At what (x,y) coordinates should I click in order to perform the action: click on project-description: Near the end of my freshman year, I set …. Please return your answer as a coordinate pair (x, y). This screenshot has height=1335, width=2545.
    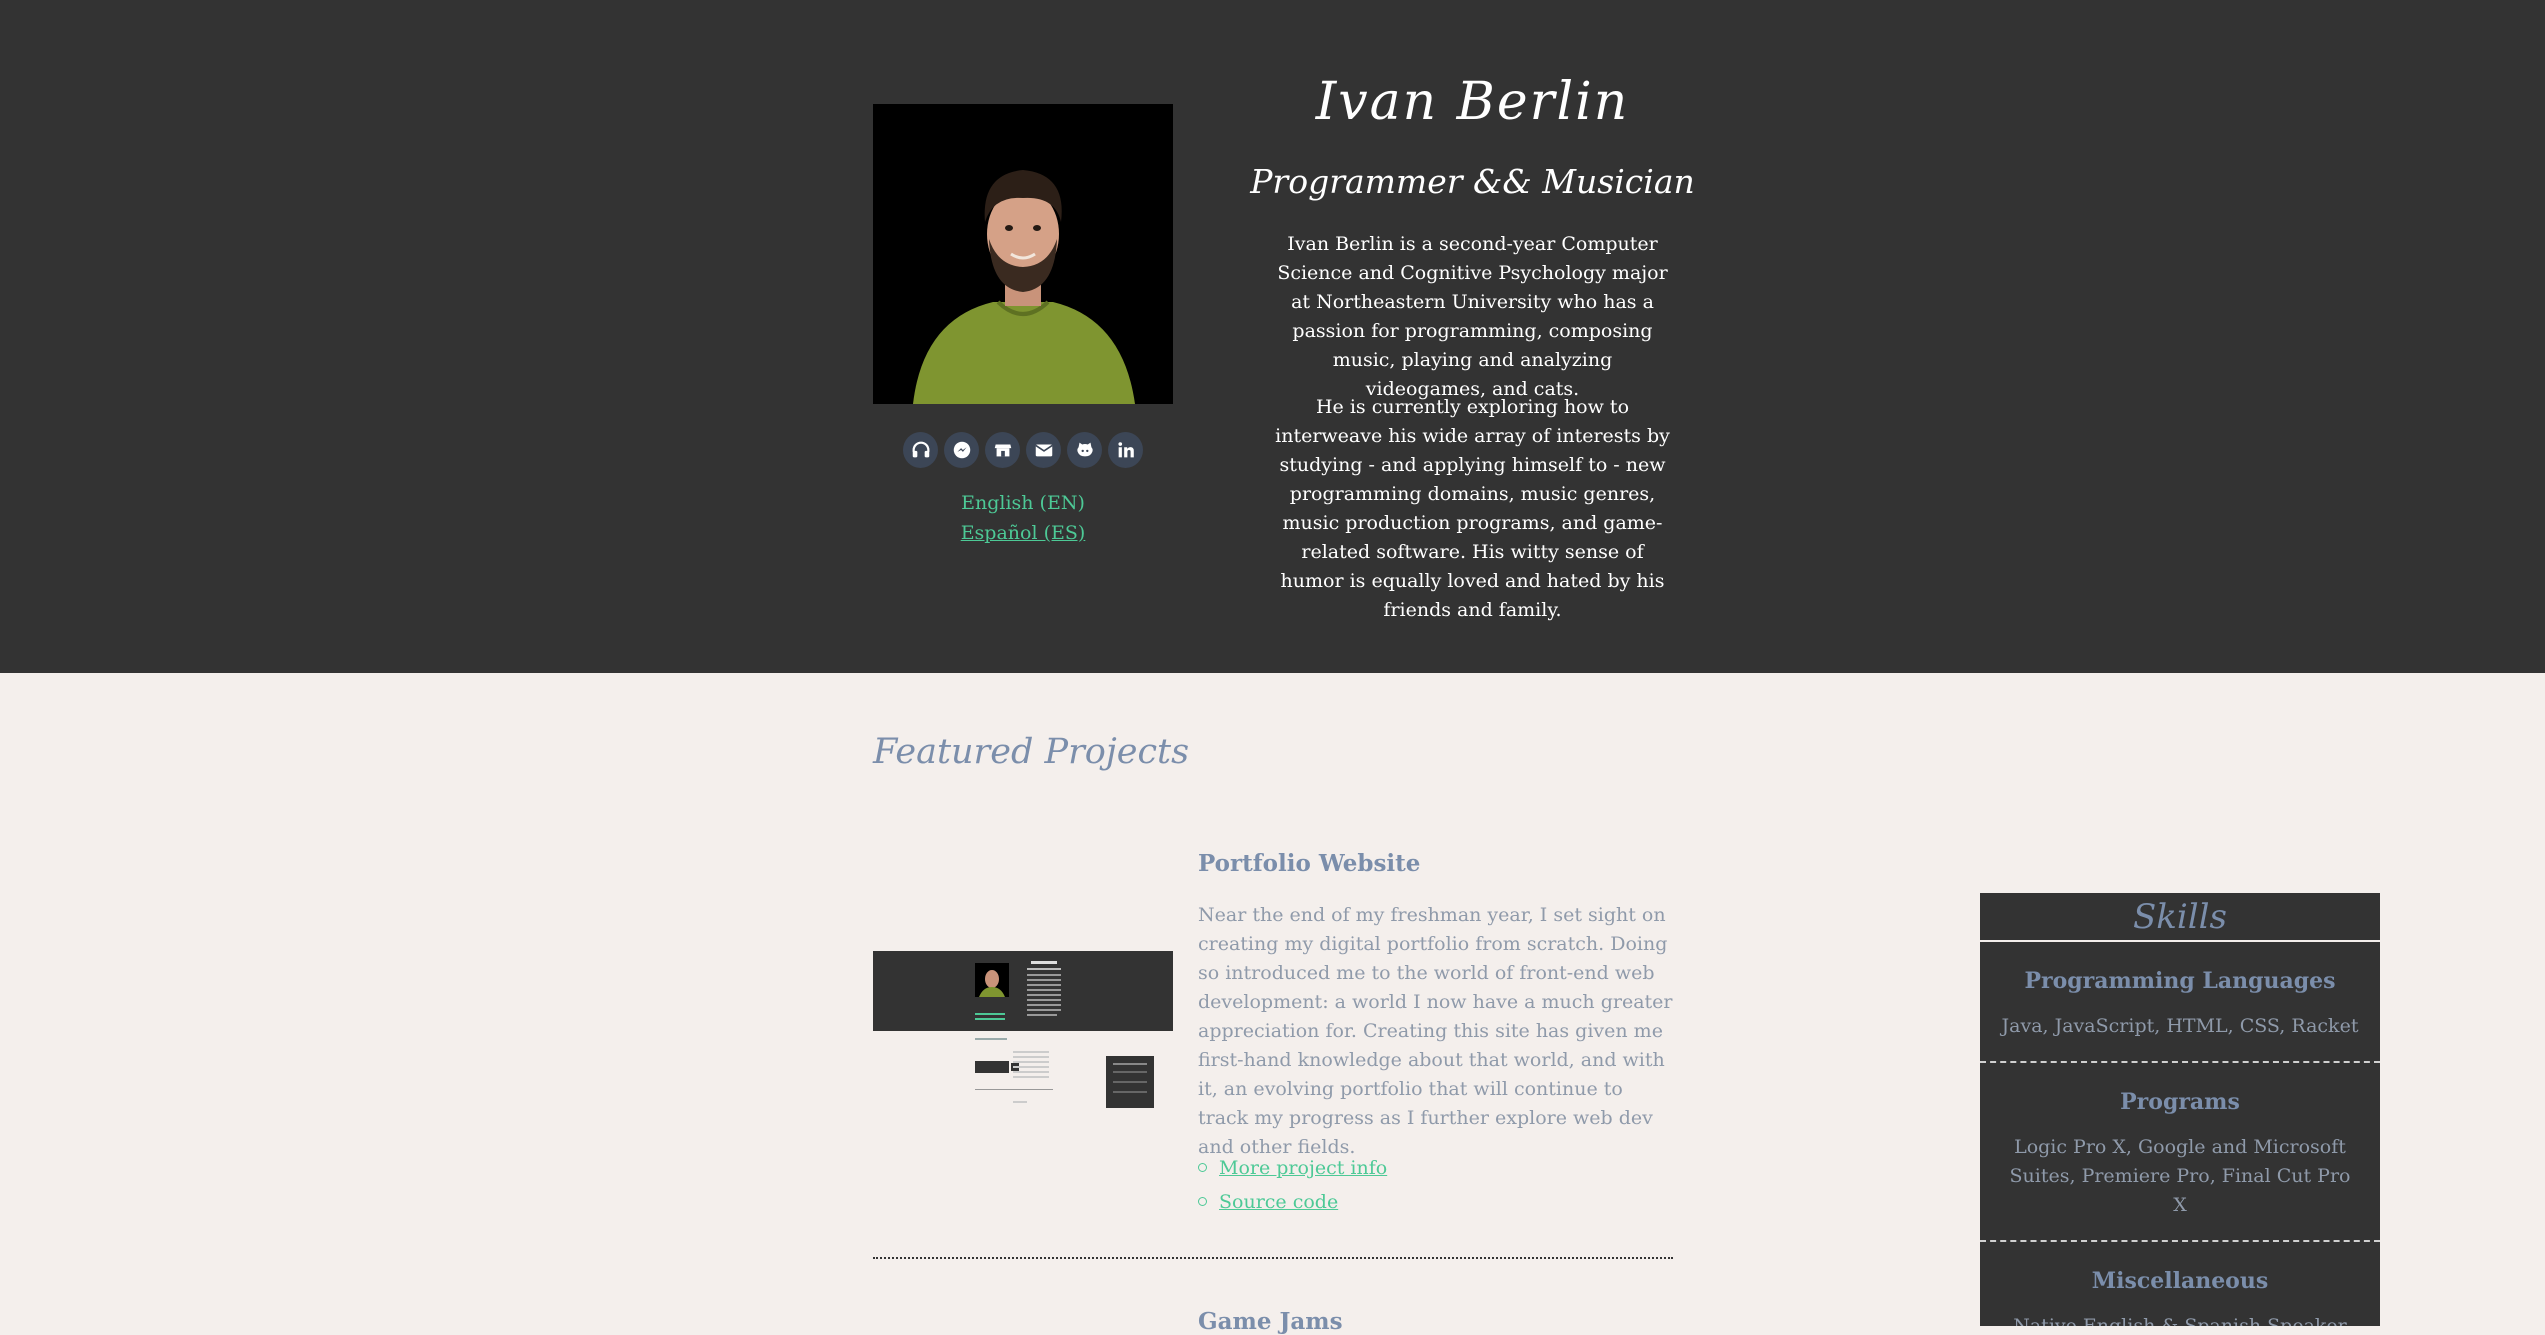
    Looking at the image, I should click on (1435, 1031).